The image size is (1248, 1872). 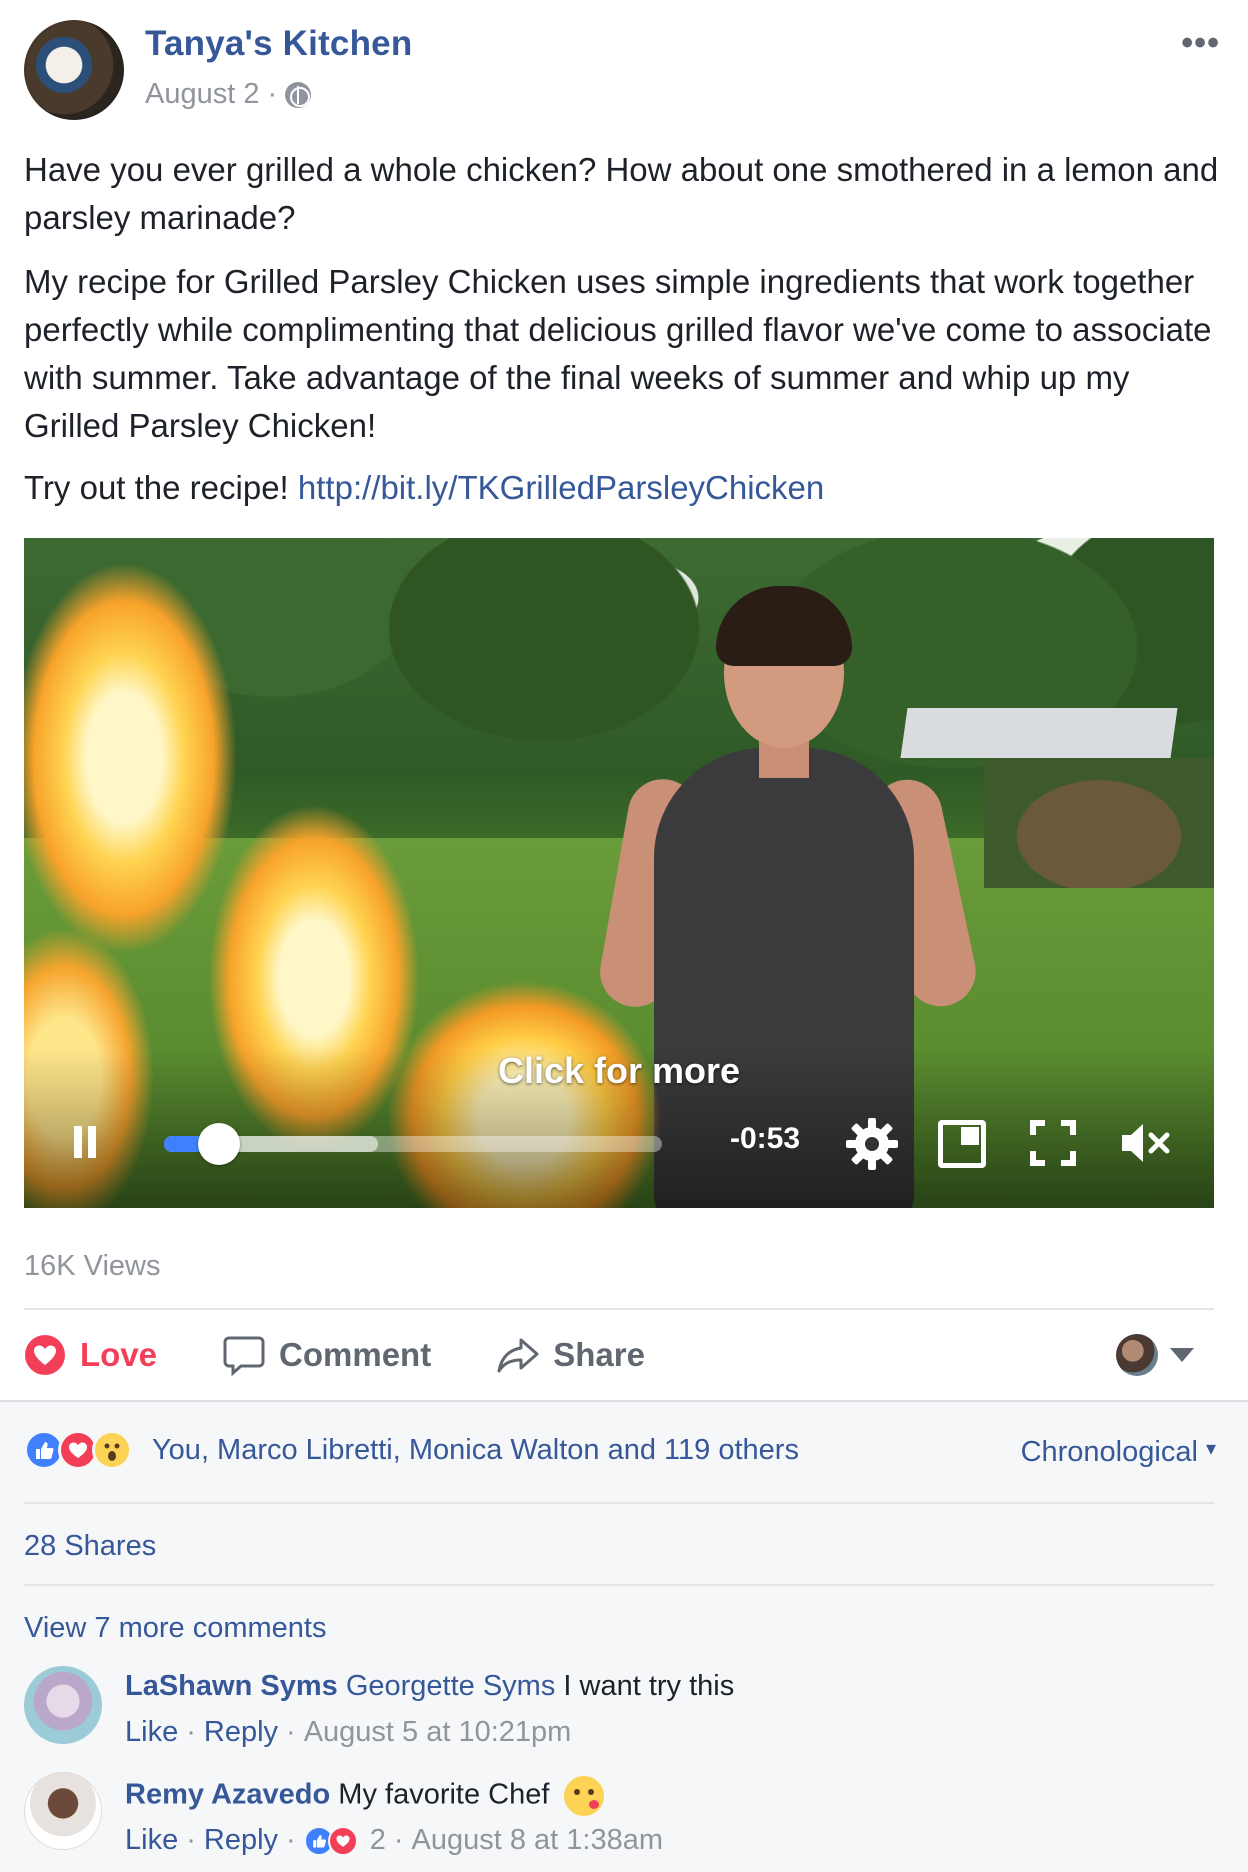 I want to click on post-meta: August 2 ·, so click(x=228, y=94).